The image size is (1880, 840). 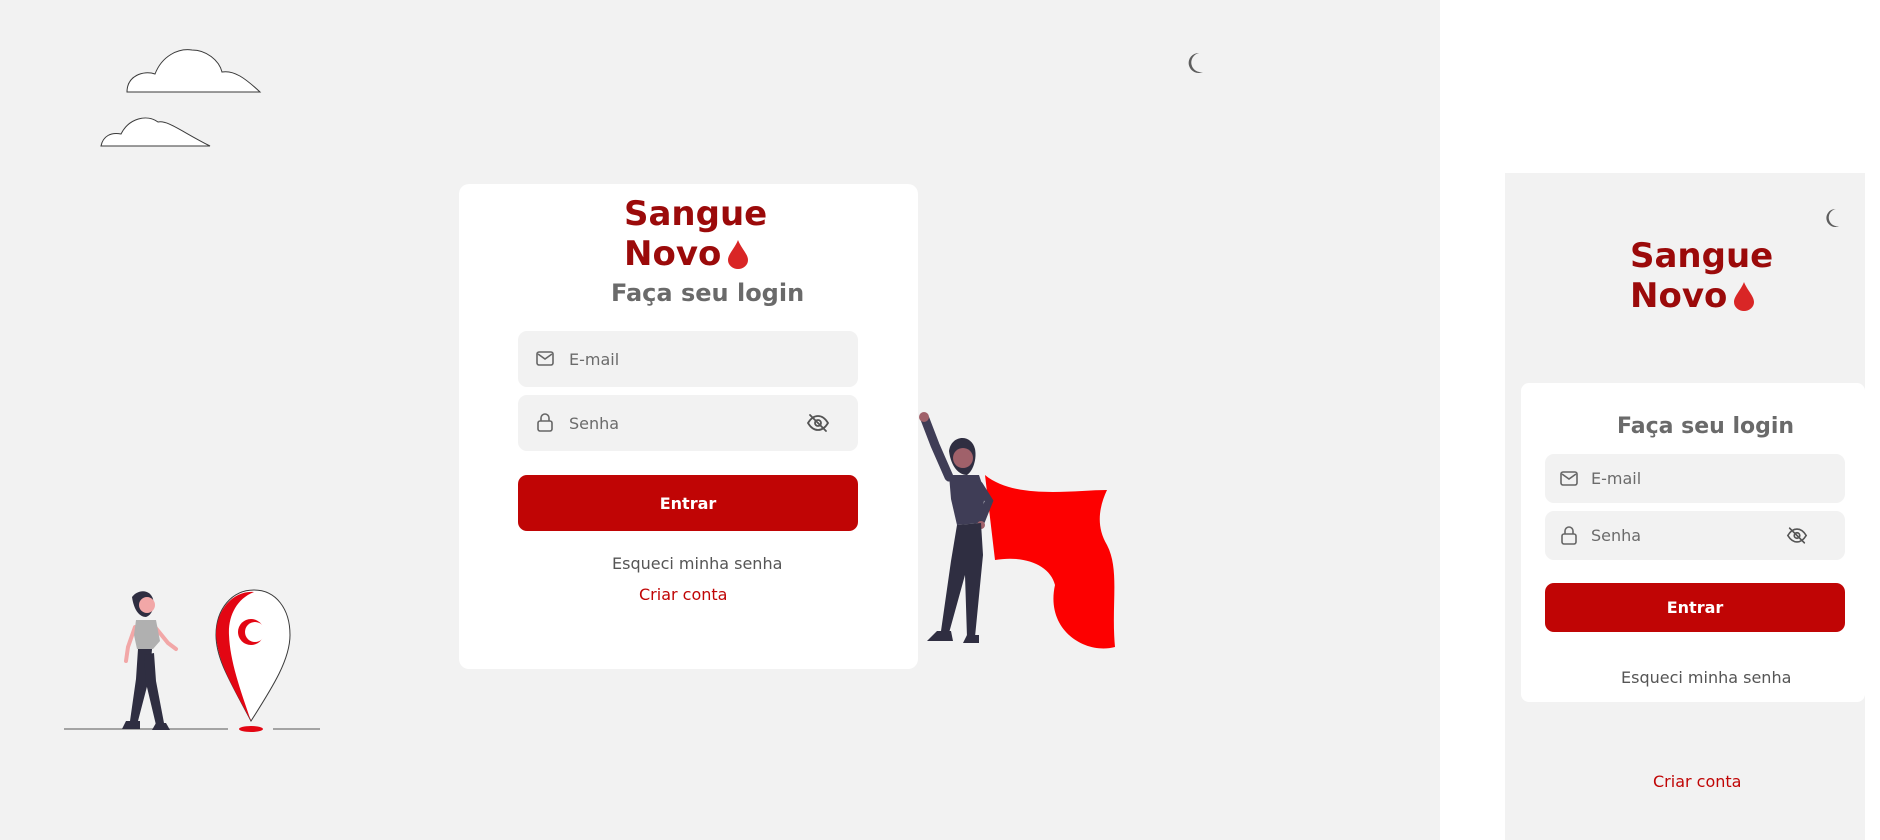 What do you see at coordinates (181, 98) in the screenshot?
I see `cloud-illustration` at bounding box center [181, 98].